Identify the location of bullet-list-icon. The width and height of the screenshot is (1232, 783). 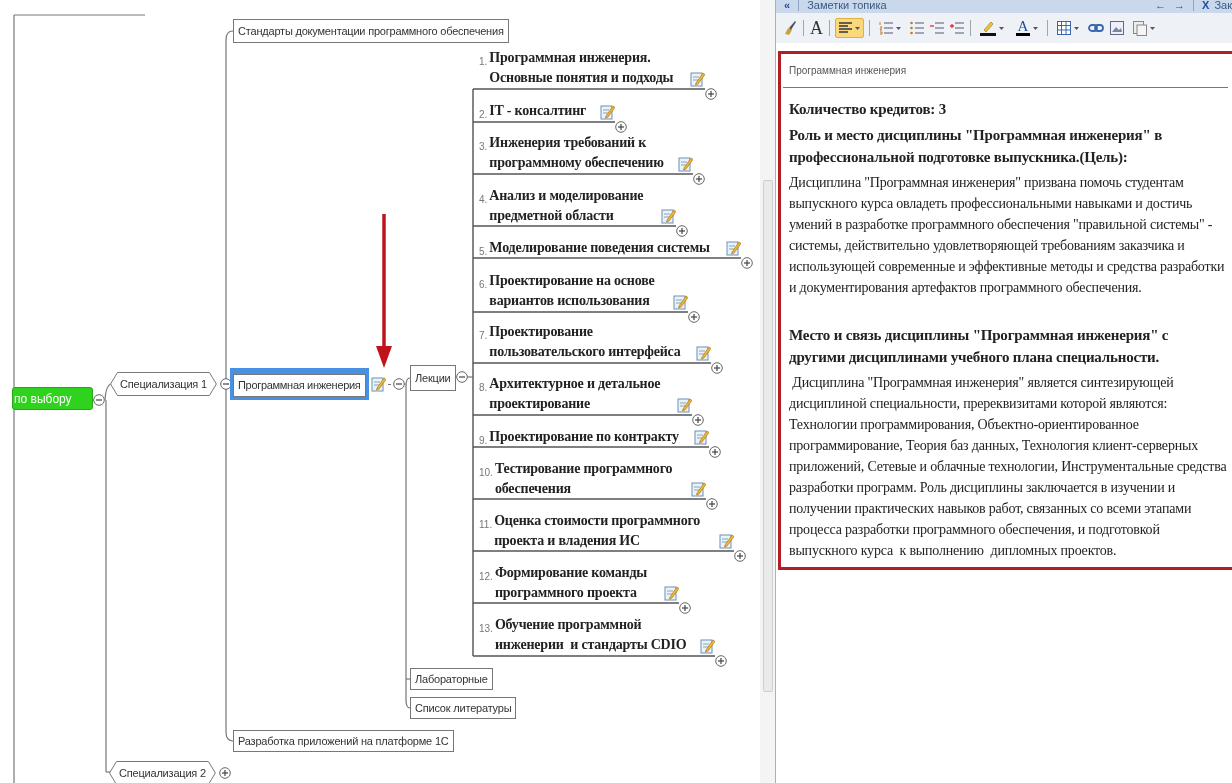
(917, 28).